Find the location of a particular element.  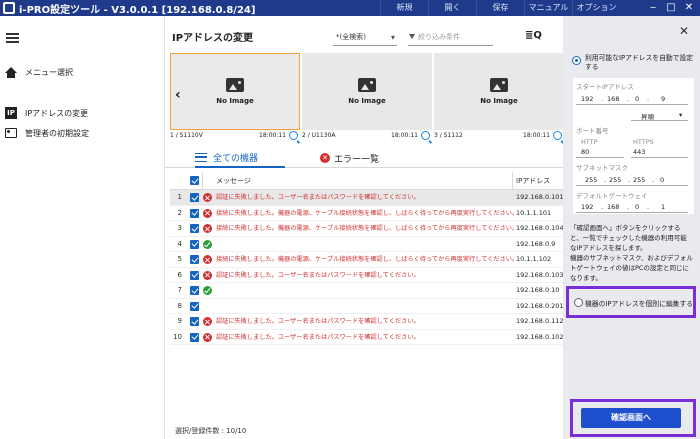

sidebar-item-ip-change: IP IPアドレスの変更 is located at coordinates (82, 113).